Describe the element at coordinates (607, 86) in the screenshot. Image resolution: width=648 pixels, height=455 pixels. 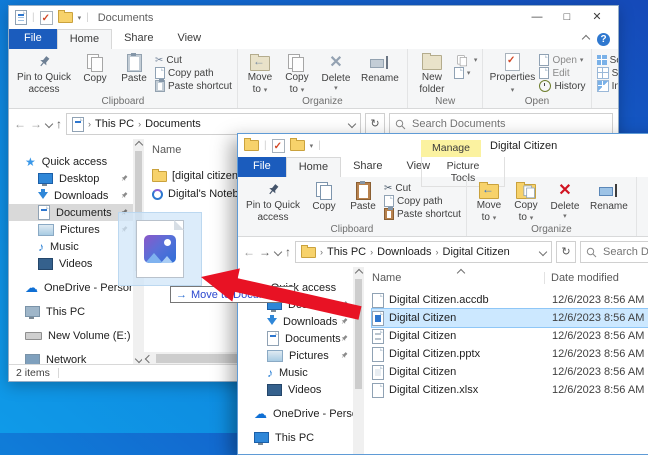
I see `invert-selection-button: Invert selection` at that location.